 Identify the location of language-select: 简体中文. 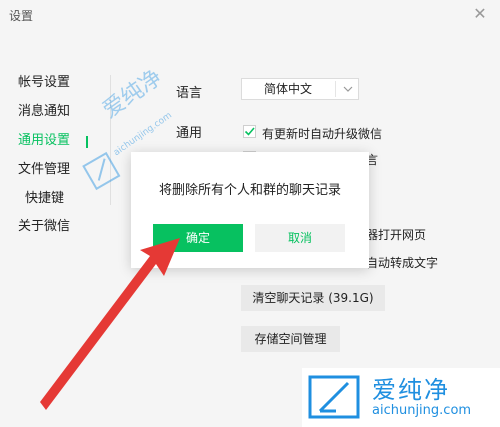
(300, 89).